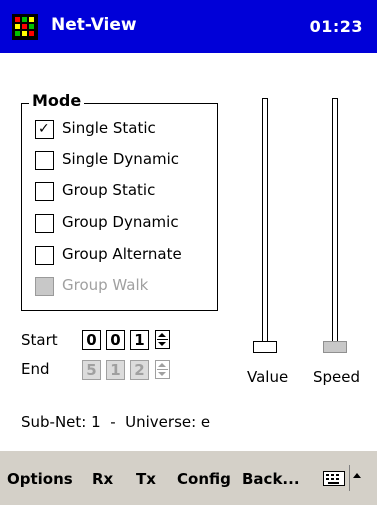  Describe the element at coordinates (335, 222) in the screenshot. I see `speed-slider-track` at that location.